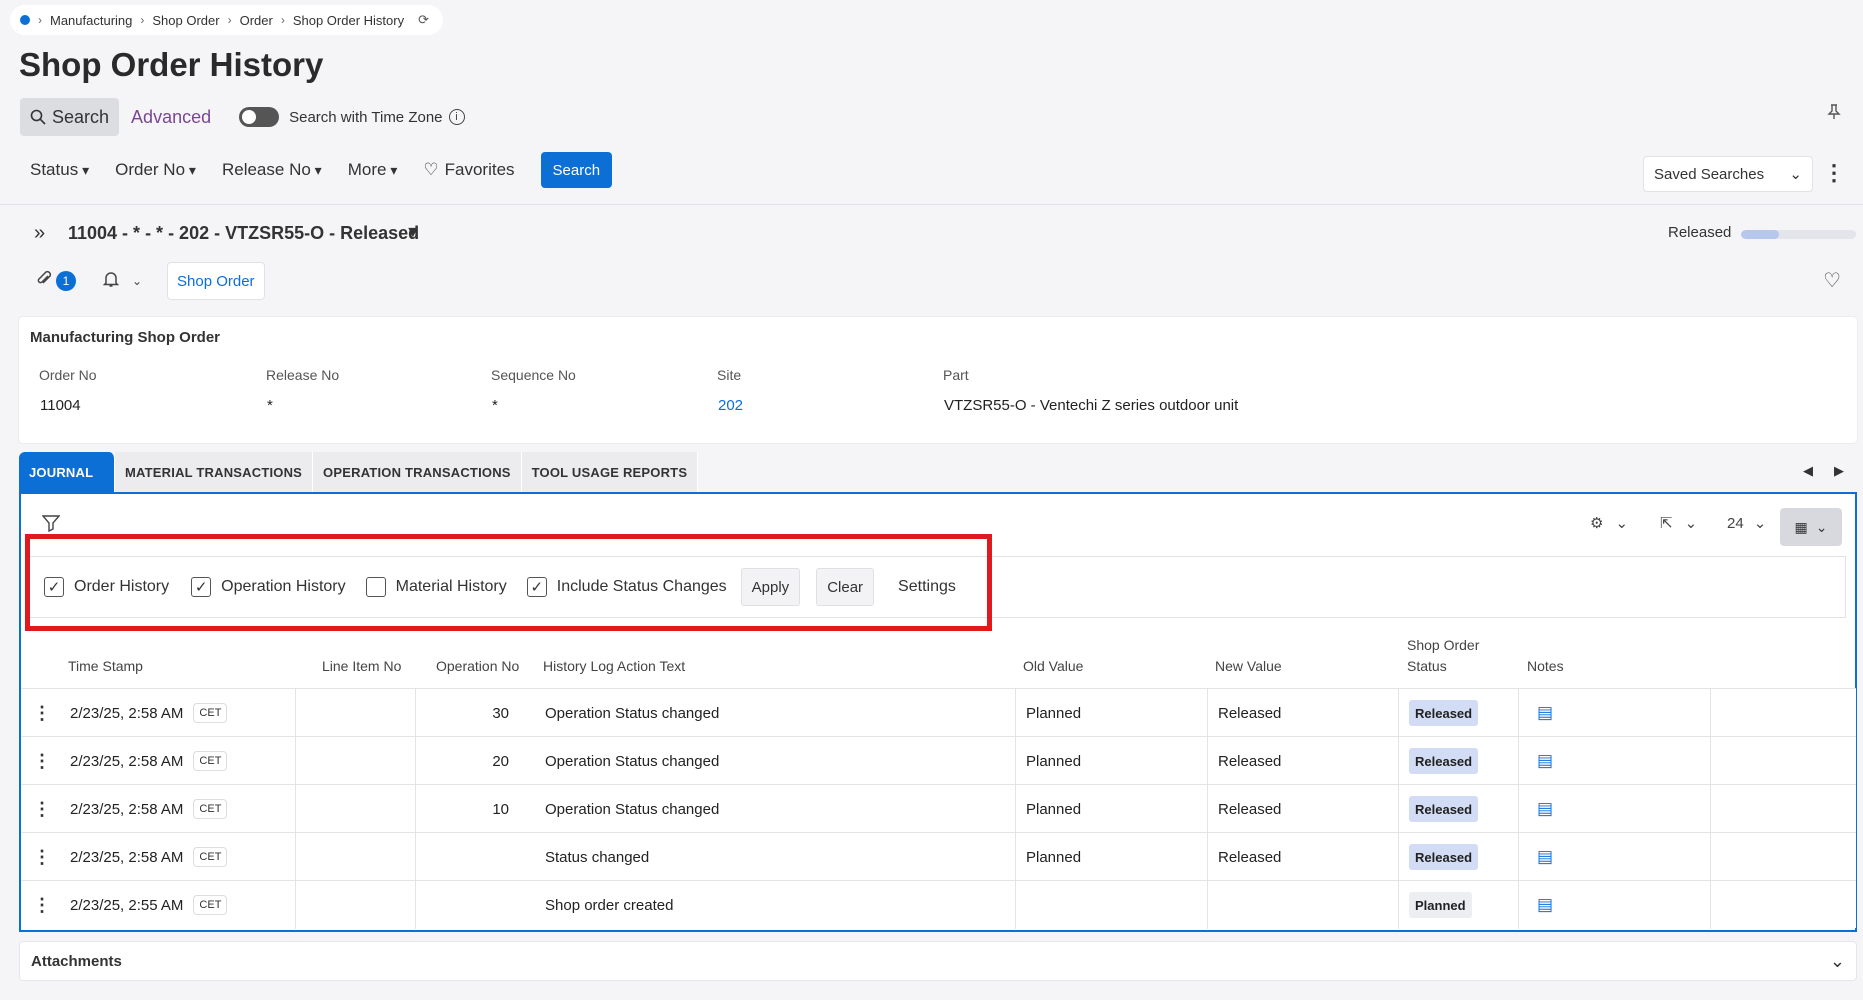 Image resolution: width=1863 pixels, height=1000 pixels. Describe the element at coordinates (477, 666) in the screenshot. I see `column-header-operation-no: Operation No` at that location.